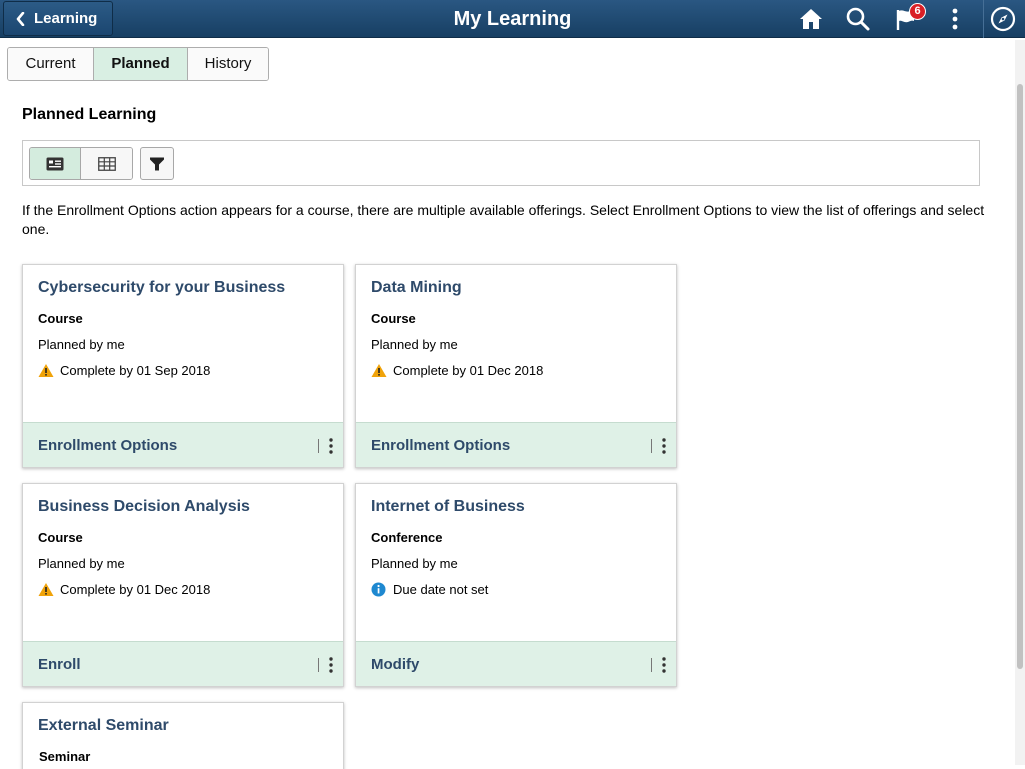 The width and height of the screenshot is (1025, 769). Describe the element at coordinates (141, 64) in the screenshot. I see `tab-planned: Planned` at that location.